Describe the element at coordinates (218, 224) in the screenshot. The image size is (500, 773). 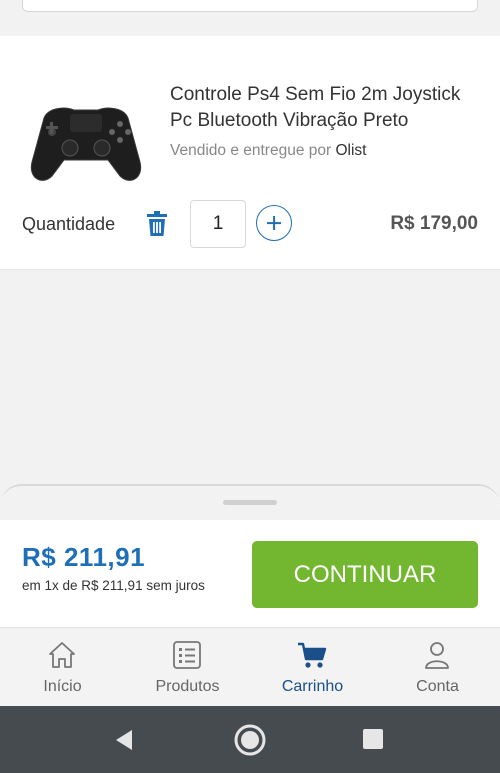
I see `quantity-input: 1` at that location.